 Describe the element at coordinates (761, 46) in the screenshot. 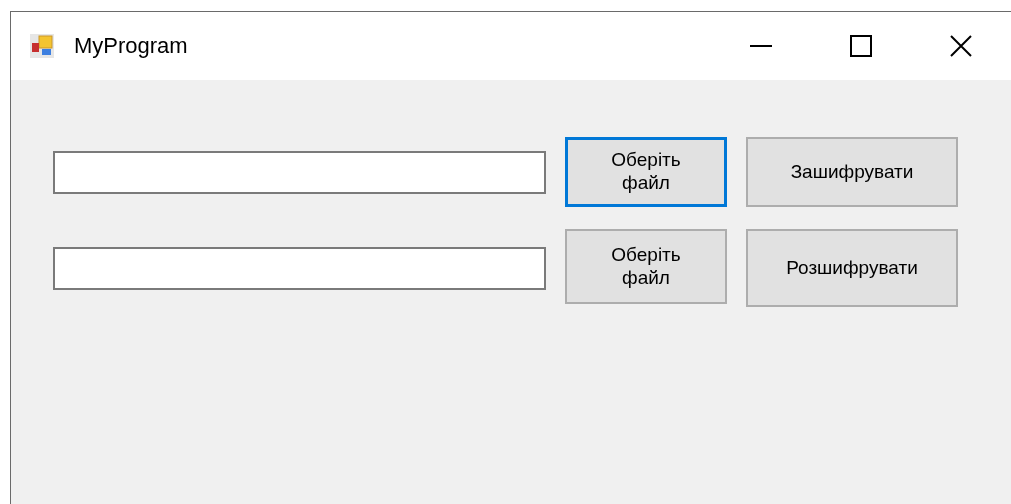

I see `minimize-icon` at that location.